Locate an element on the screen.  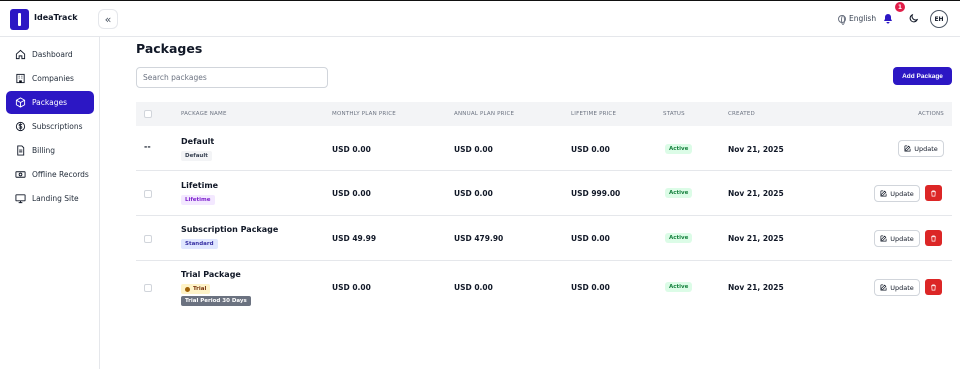
monthly-price: USD 49.99 is located at coordinates (354, 238).